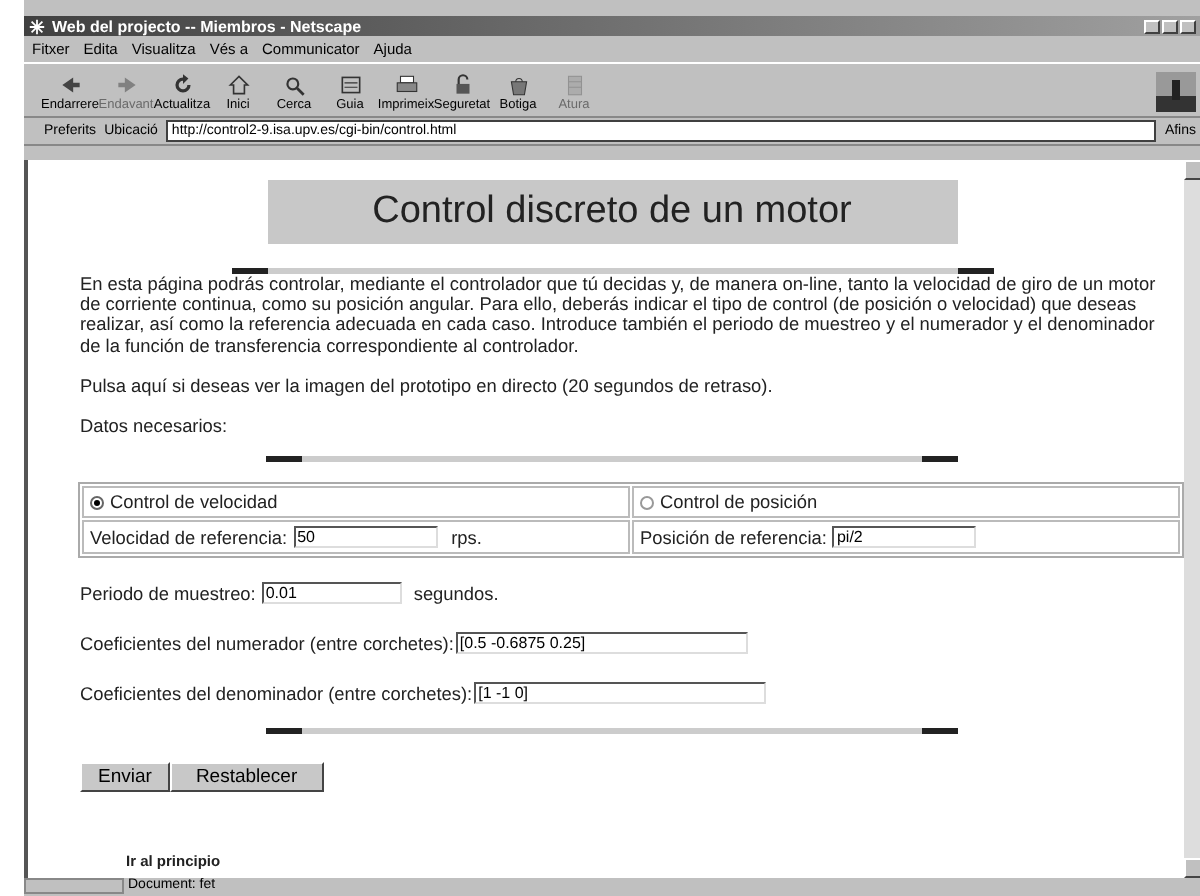 Image resolution: width=1200 pixels, height=896 pixels. Describe the element at coordinates (620, 693) in the screenshot. I see `input-field: [1 -1 0]` at that location.